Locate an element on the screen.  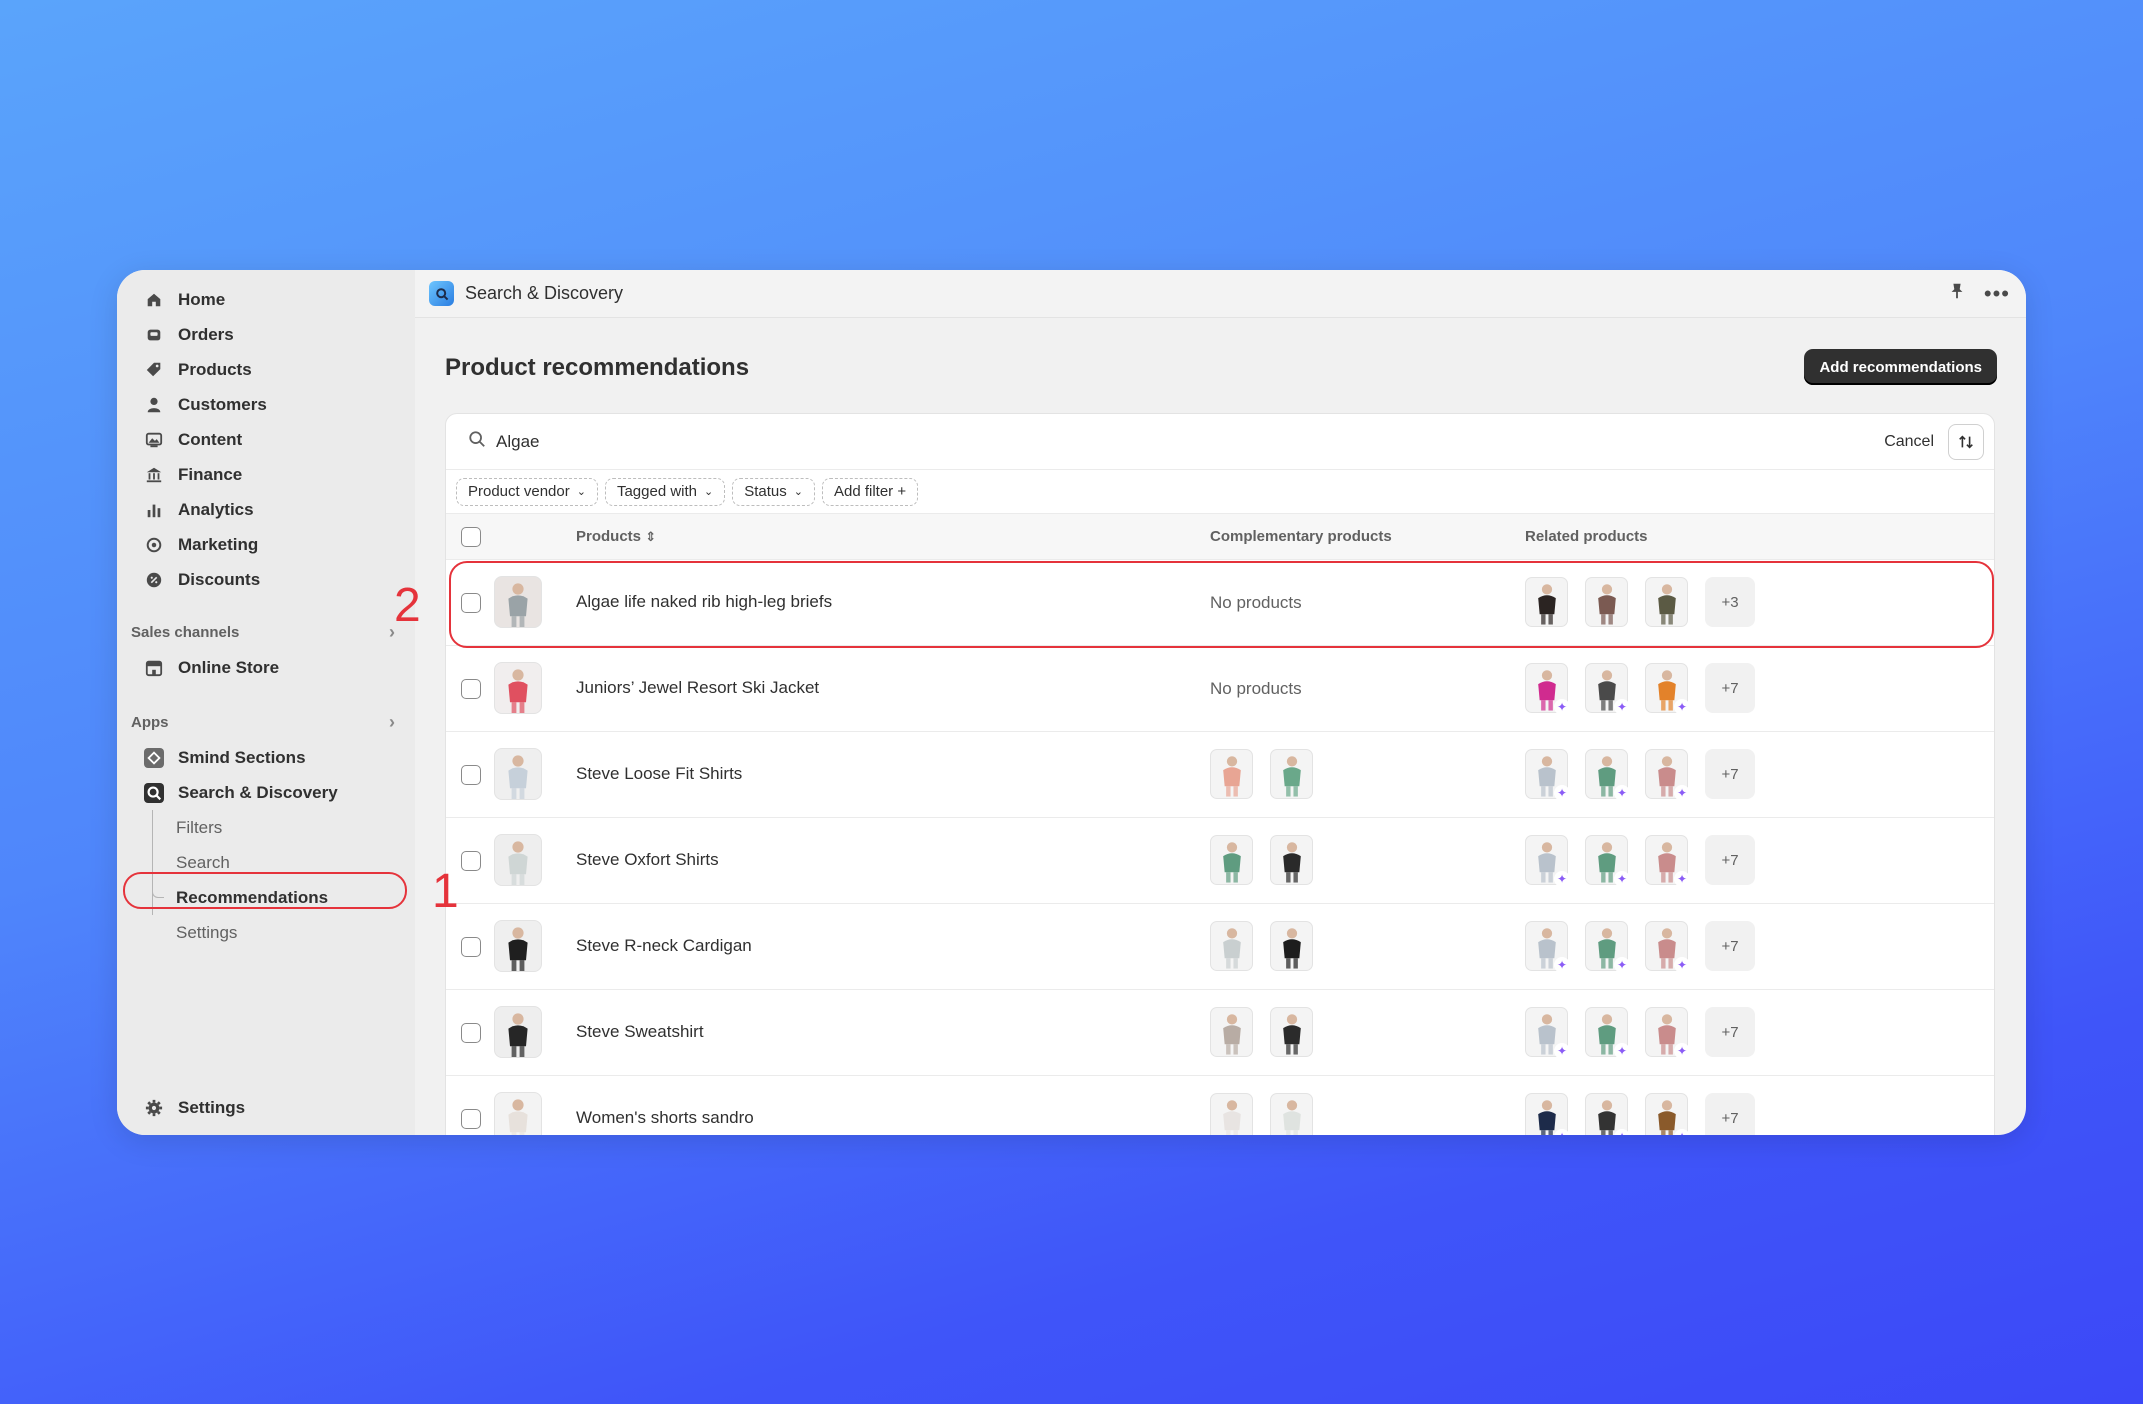
add-filter-button: Add filter + is located at coordinates (870, 491).